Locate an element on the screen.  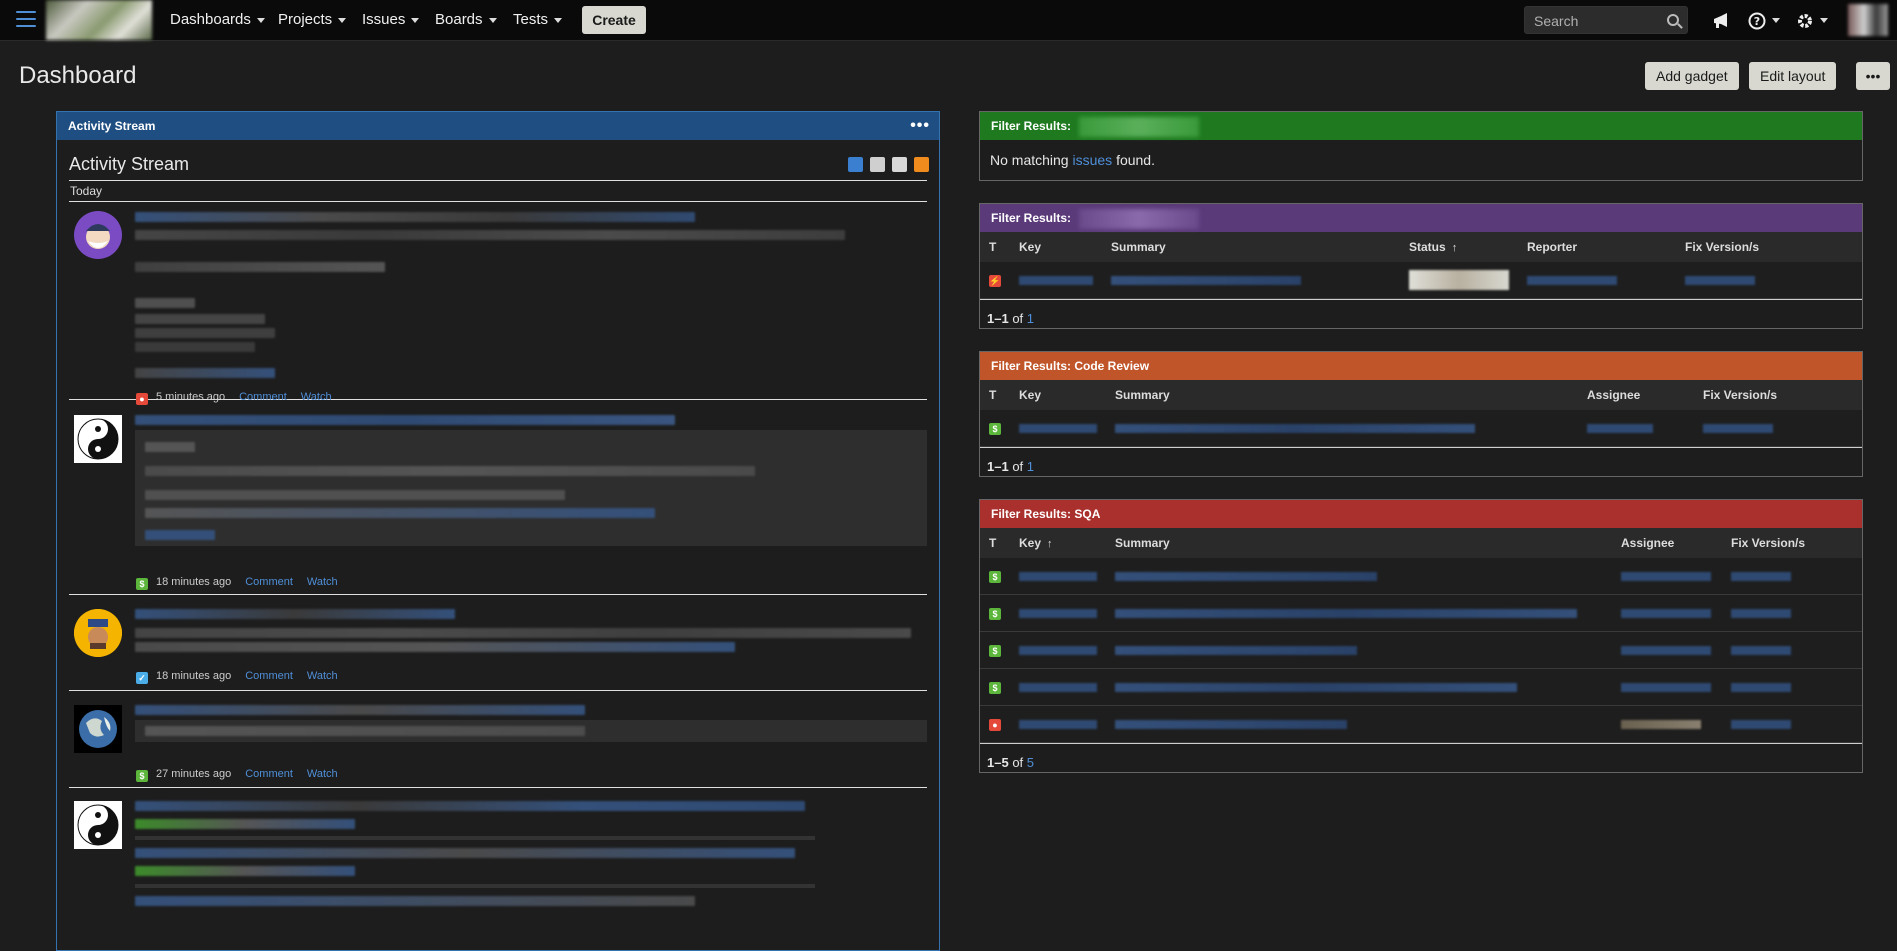
list-view-icon is located at coordinates (856, 164).